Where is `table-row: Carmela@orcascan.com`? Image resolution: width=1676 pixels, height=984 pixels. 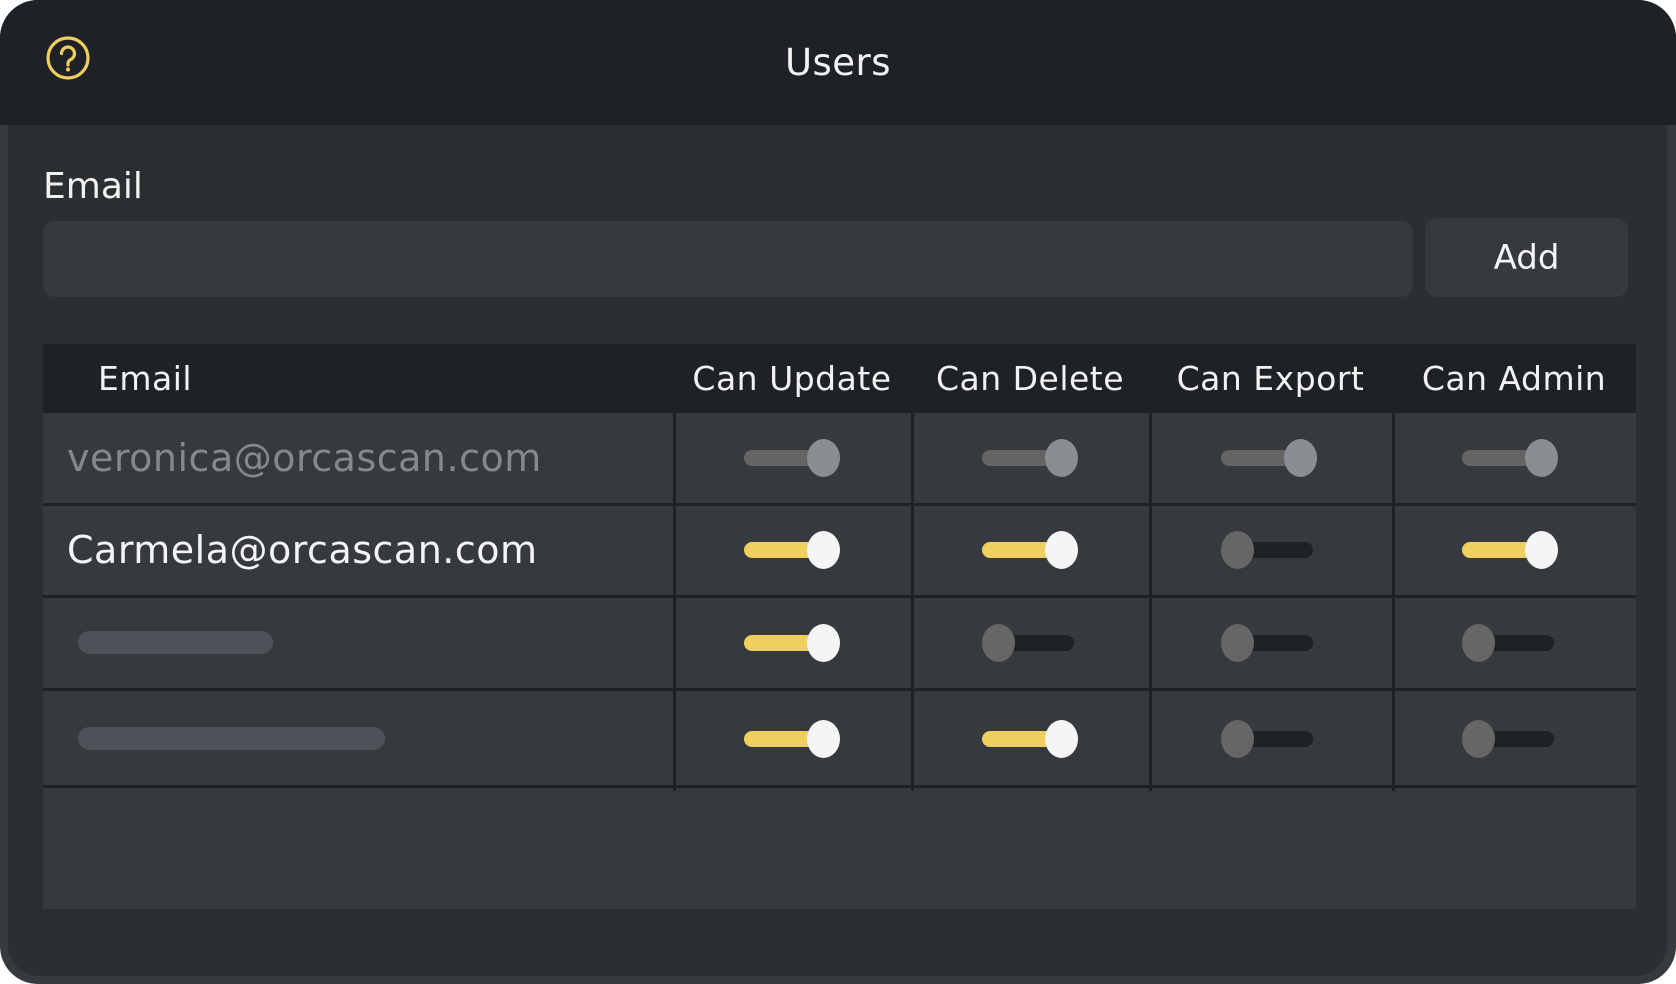 table-row: Carmela@orcascan.com is located at coordinates (839, 550).